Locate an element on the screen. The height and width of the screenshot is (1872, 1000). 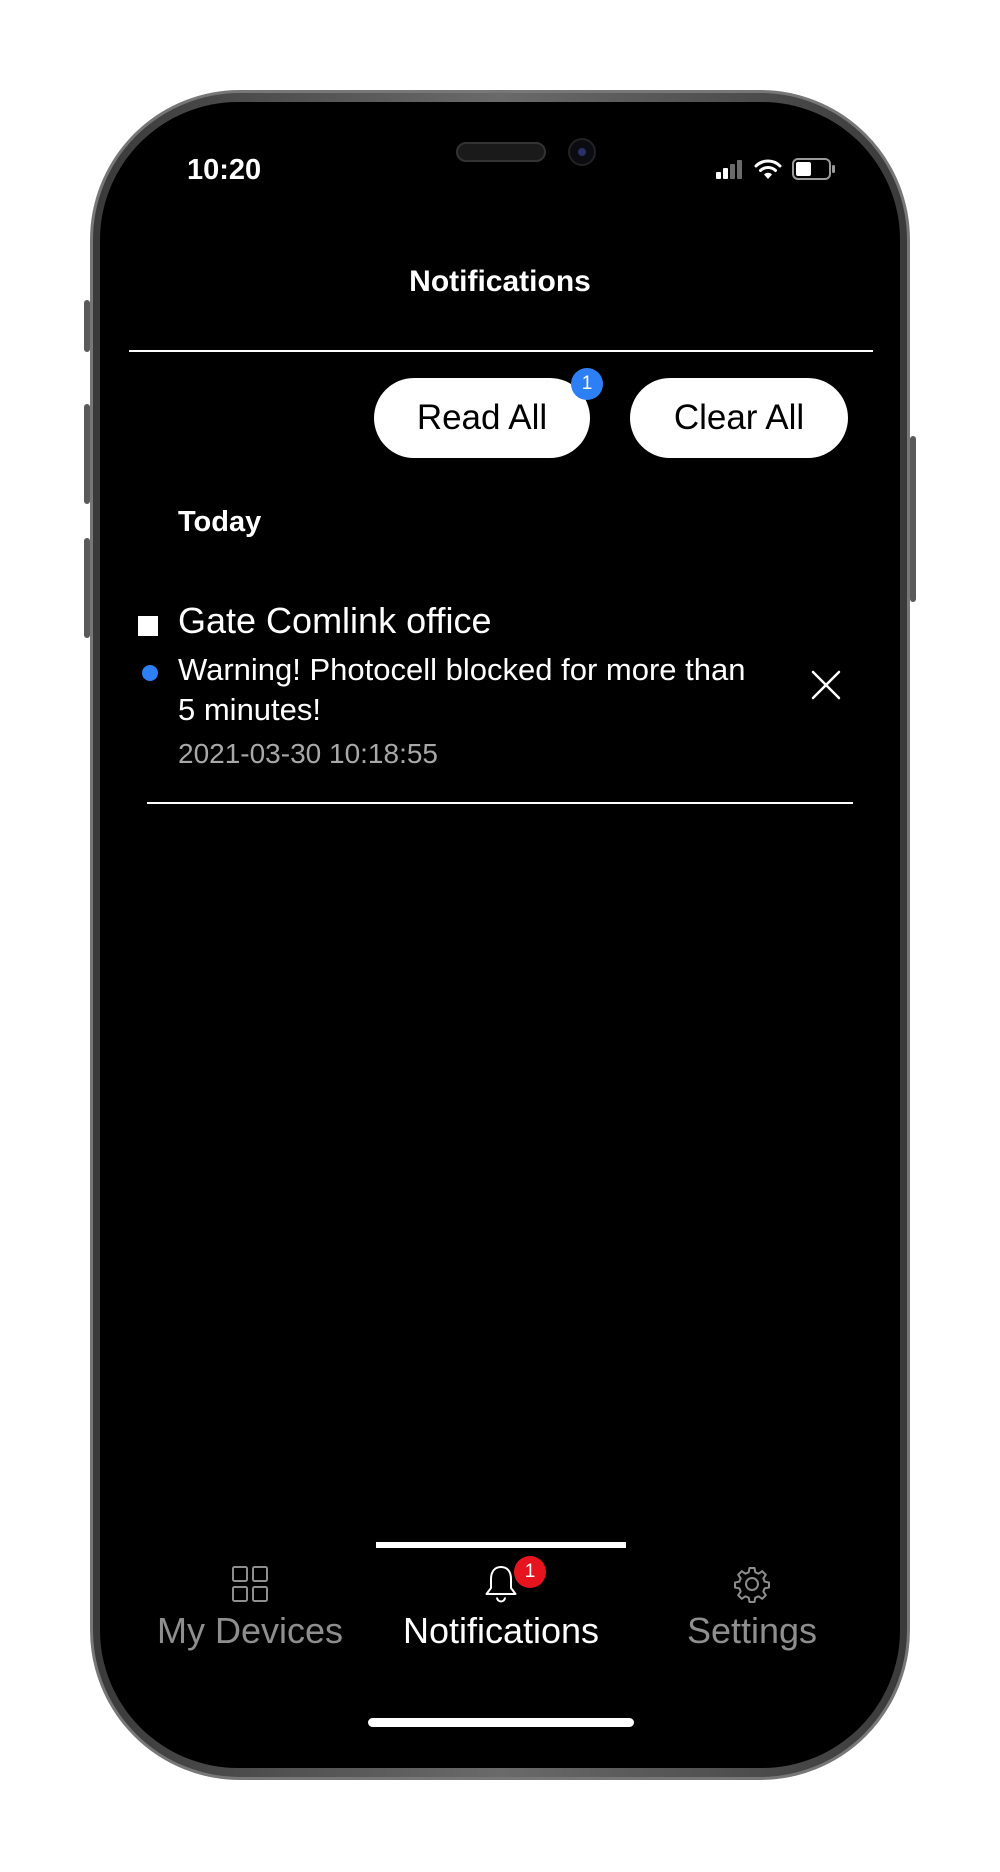
read-all-button: Read All is located at coordinates (482, 418).